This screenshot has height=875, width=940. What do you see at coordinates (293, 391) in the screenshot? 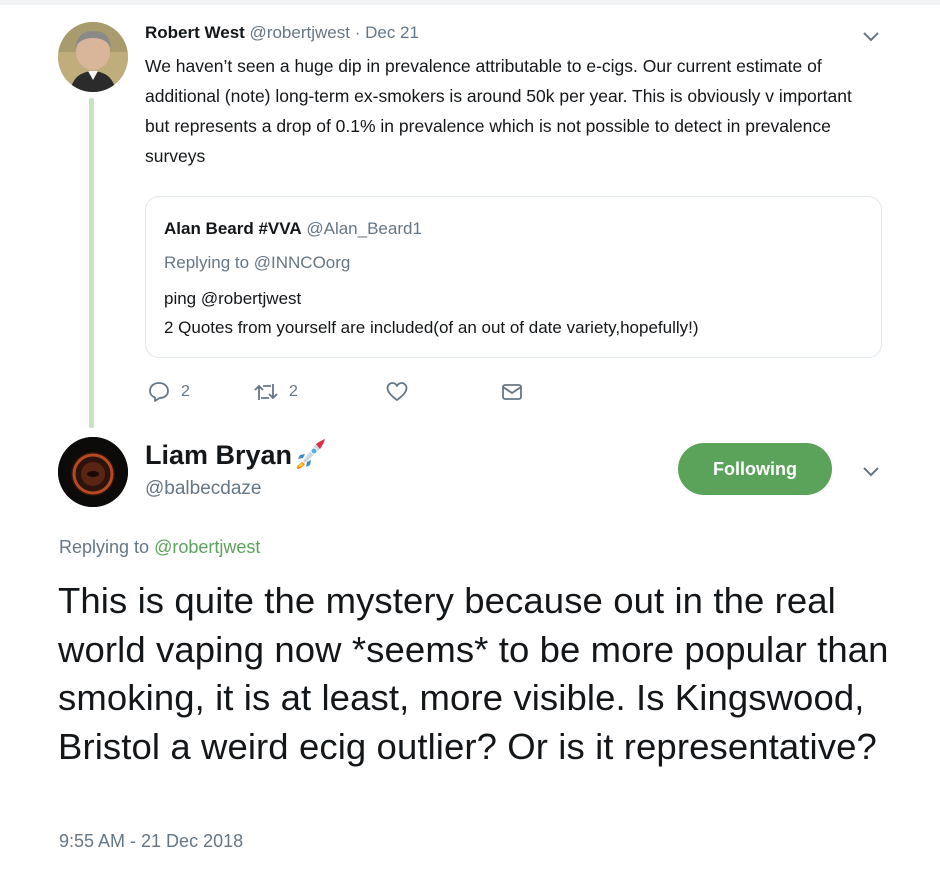
I see `retweet-count: 2` at bounding box center [293, 391].